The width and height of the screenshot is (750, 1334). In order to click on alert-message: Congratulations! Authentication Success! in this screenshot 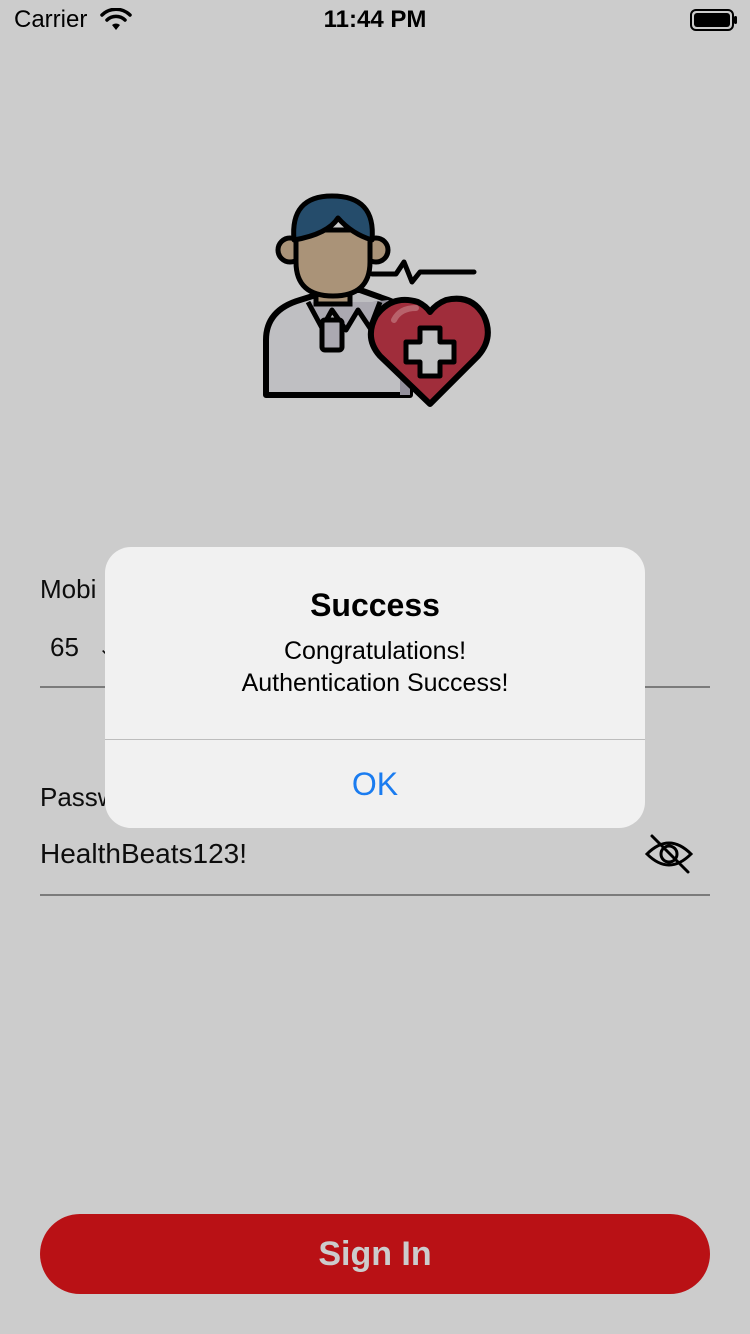, I will do `click(375, 667)`.